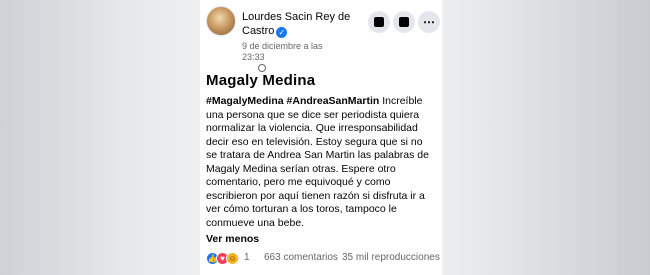 The image size is (650, 275). I want to click on author-name-text: Lourdes Sacin Rey de Castro, so click(296, 24).